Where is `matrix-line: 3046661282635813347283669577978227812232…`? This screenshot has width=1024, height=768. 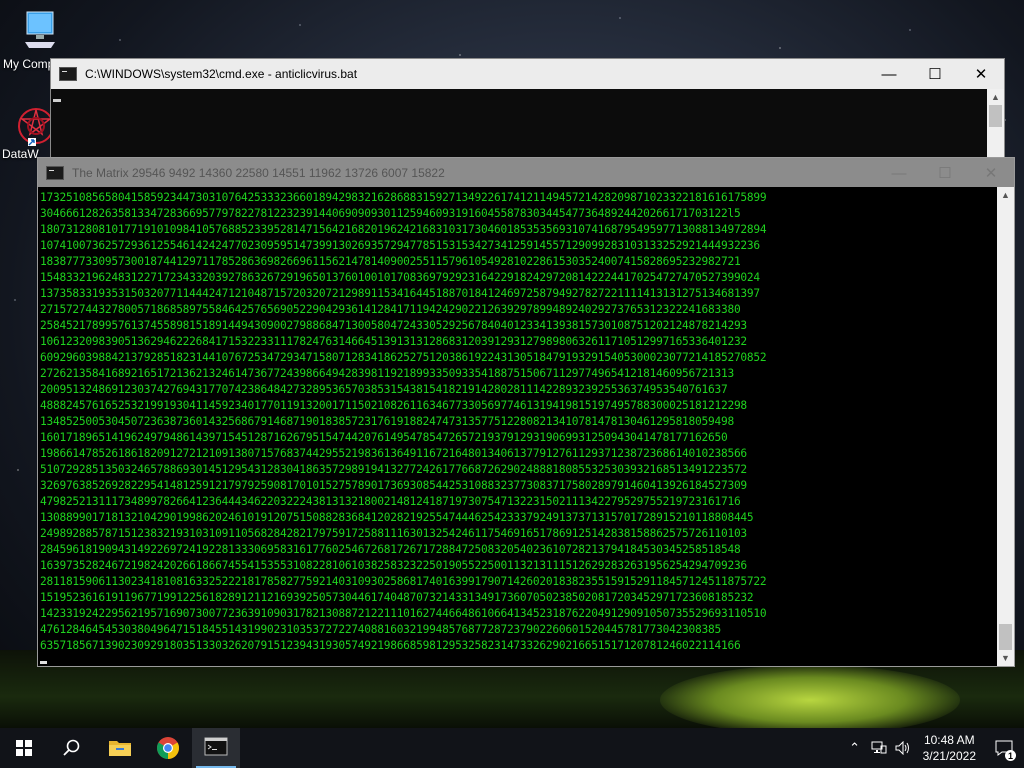 matrix-line: 3046661282635813347283669577978227812232… is located at coordinates (390, 213).